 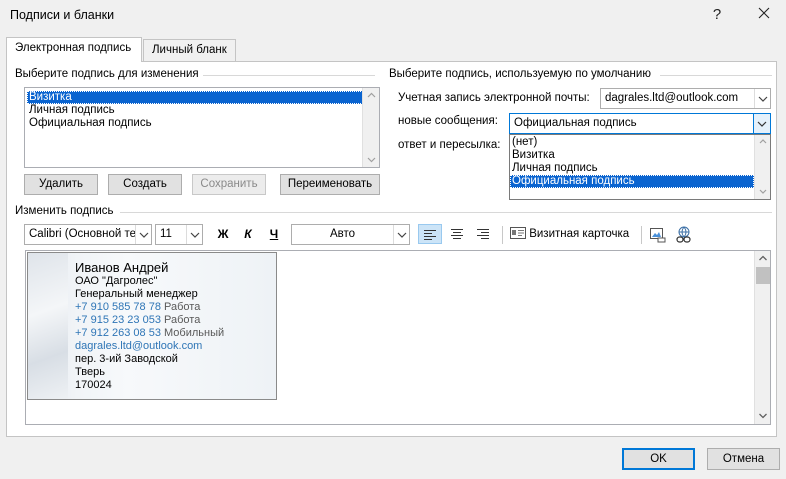 I want to click on tab-email-signature: Электронная подпись, so click(x=74, y=49).